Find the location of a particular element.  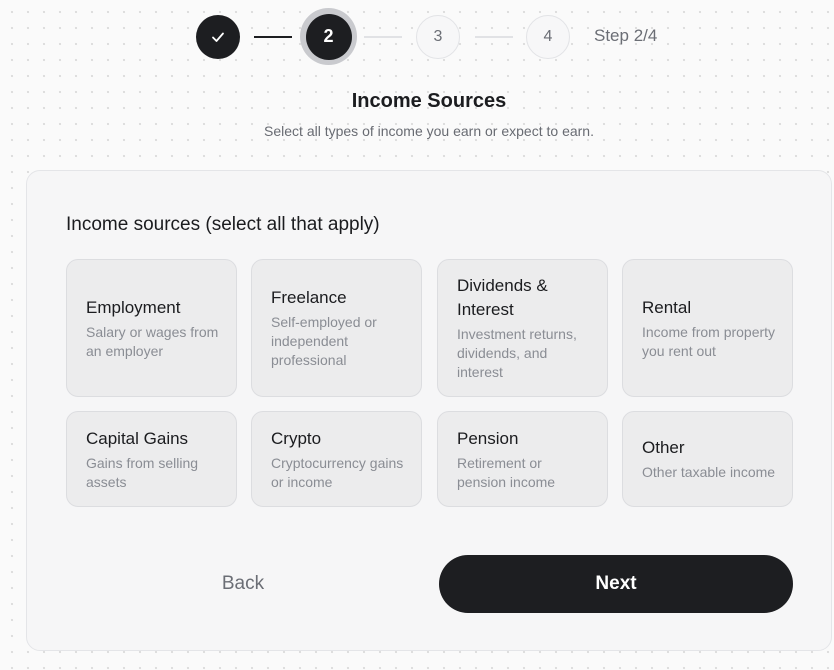

step-2-current: 2 is located at coordinates (328, 36).